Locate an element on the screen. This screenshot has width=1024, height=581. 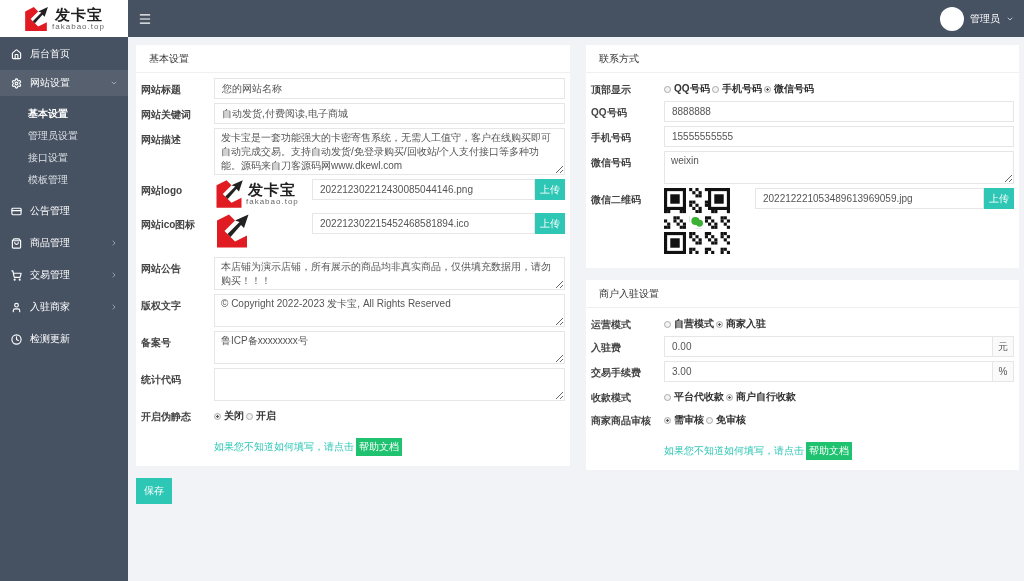
field-label: 微信二维码 is located at coordinates (616, 200).